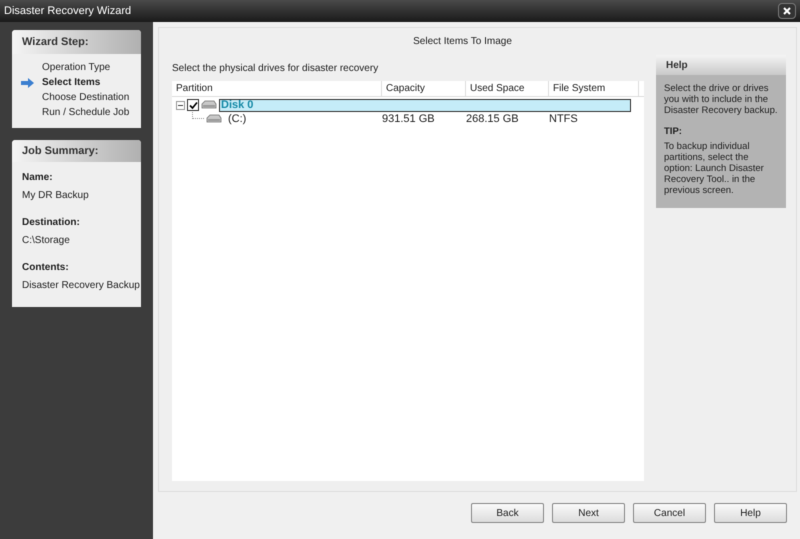  Describe the element at coordinates (51, 223) in the screenshot. I see `field-label: Destination:` at that location.